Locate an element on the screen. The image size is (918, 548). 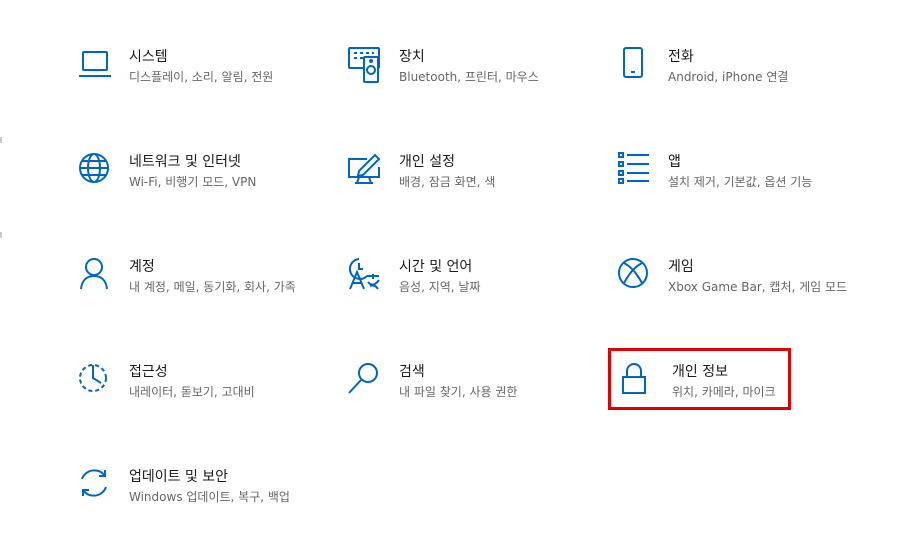
tile-description: 배경, 잠금 화면, 색 is located at coordinates (447, 182).